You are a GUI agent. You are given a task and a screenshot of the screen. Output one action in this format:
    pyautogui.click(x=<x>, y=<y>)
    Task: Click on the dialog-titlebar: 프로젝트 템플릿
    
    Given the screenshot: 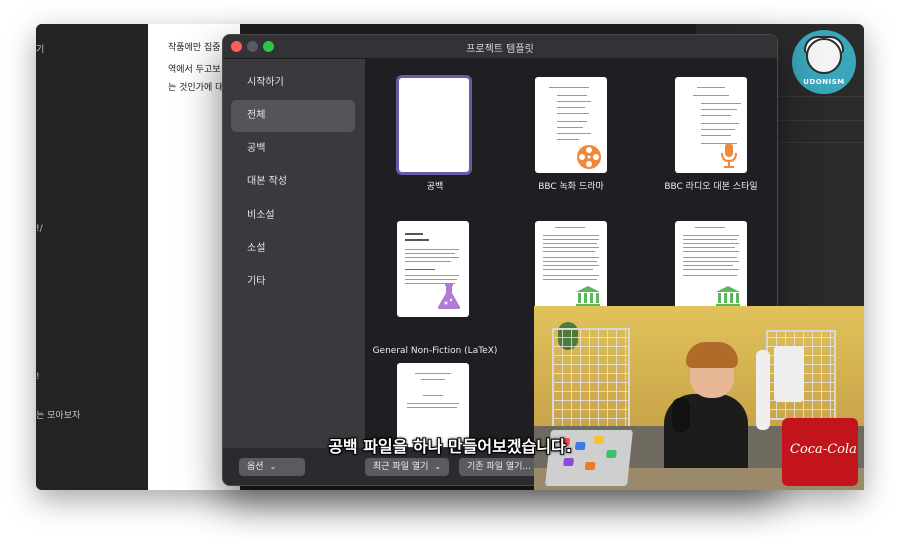 What is the action you would take?
    pyautogui.click(x=500, y=47)
    